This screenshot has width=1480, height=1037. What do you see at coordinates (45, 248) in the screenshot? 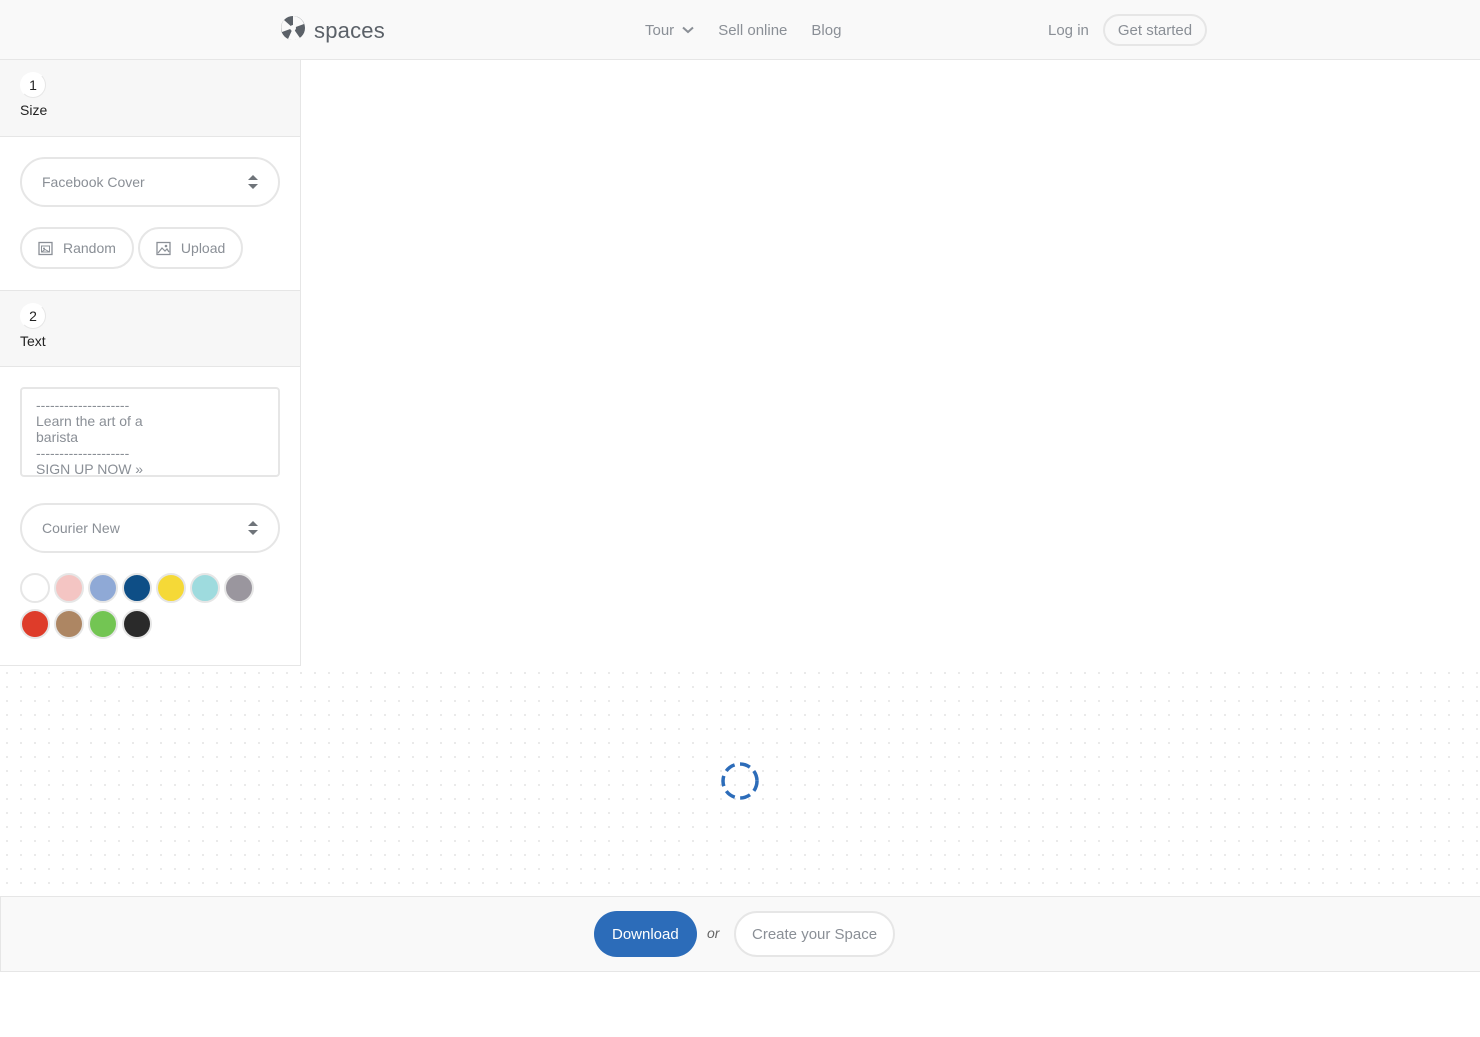
I see `random-image-icon` at bounding box center [45, 248].